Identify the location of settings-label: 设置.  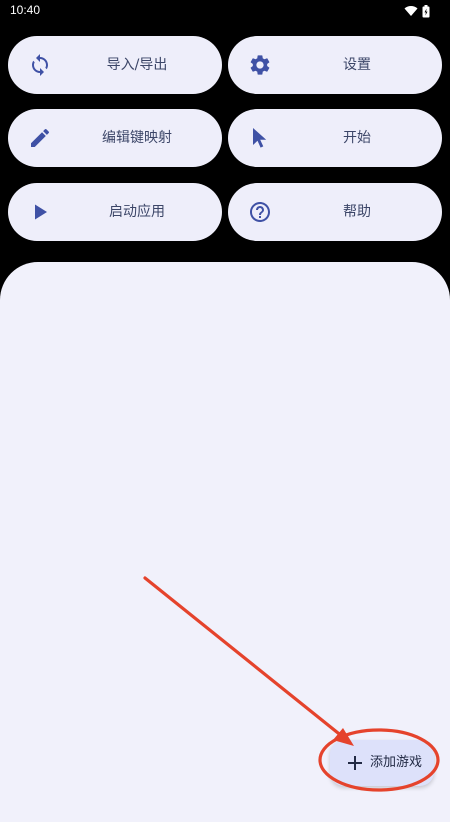
(357, 65).